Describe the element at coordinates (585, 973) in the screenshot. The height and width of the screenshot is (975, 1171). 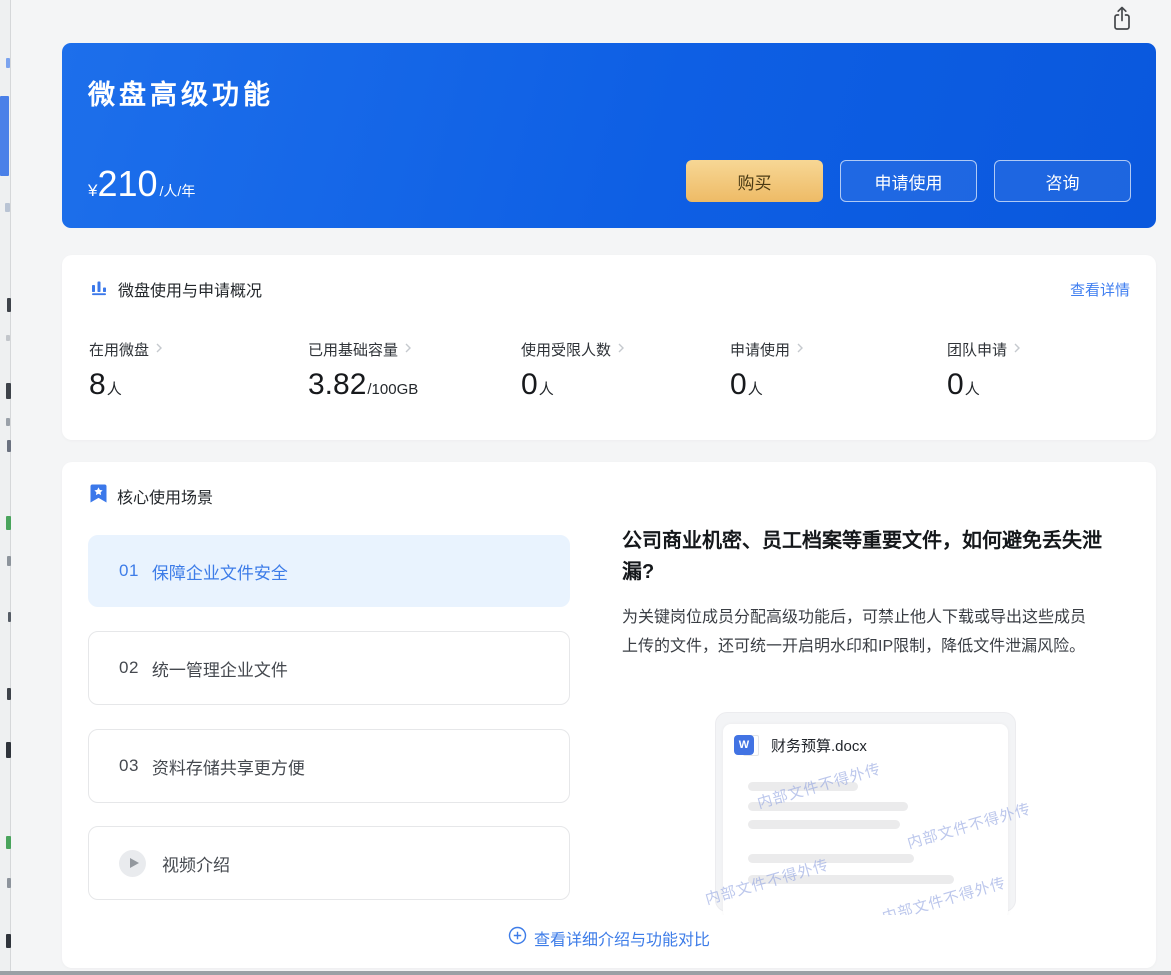
I see `window-bottom-edge` at that location.